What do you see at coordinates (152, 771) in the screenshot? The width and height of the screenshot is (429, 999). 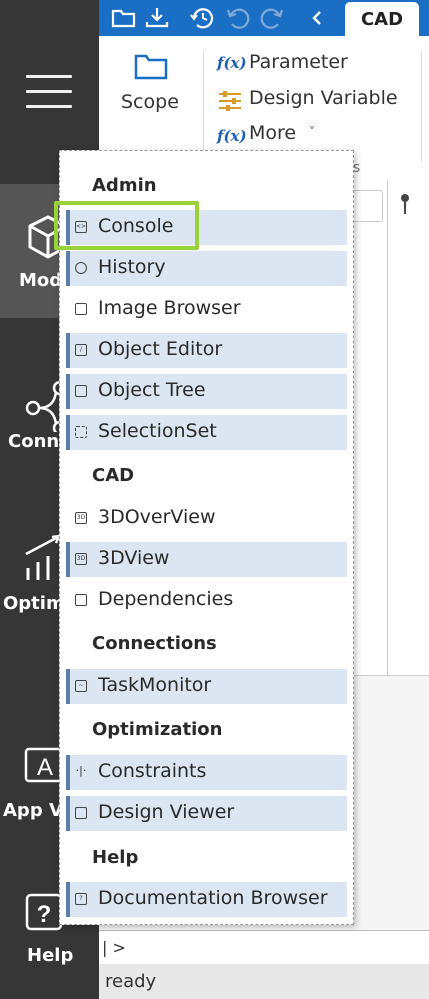 I see `menu-item-label: Constraints` at bounding box center [152, 771].